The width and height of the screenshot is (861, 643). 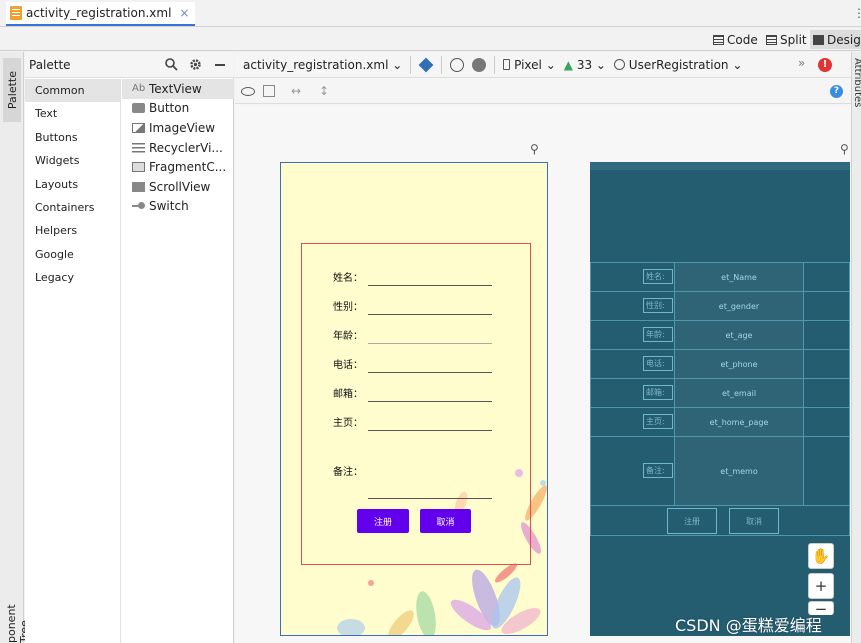 I want to click on vertical-resize-icon: ↕, so click(x=324, y=91).